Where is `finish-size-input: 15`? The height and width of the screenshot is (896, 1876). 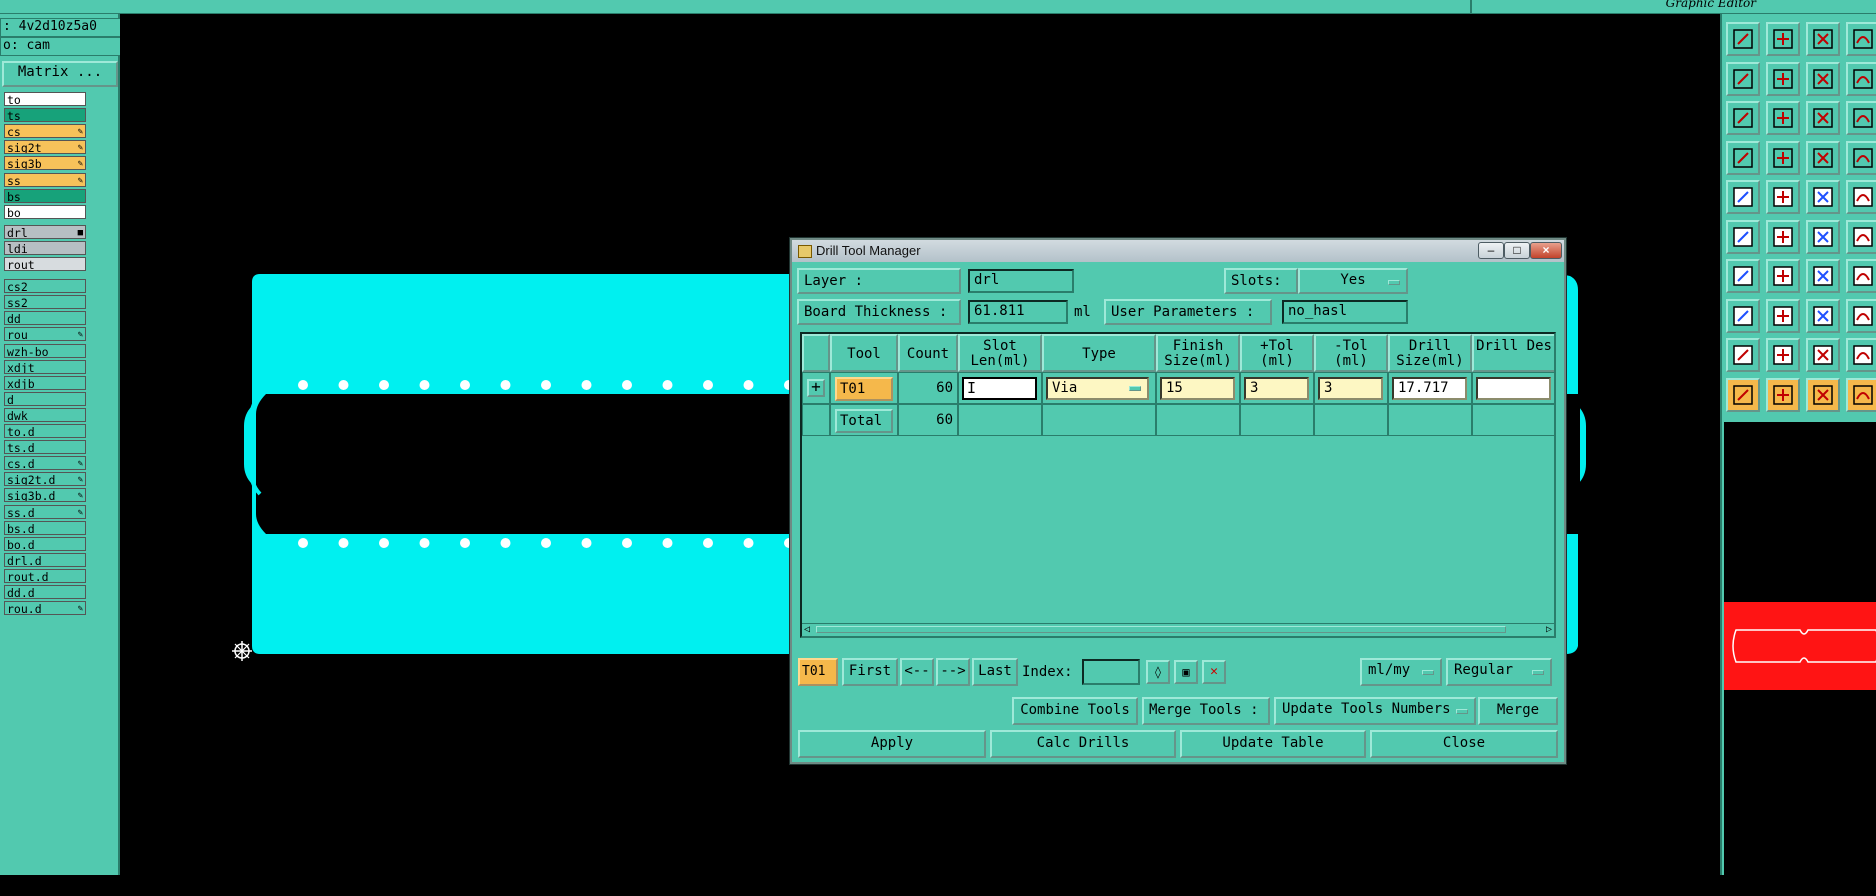 finish-size-input: 15 is located at coordinates (1197, 388).